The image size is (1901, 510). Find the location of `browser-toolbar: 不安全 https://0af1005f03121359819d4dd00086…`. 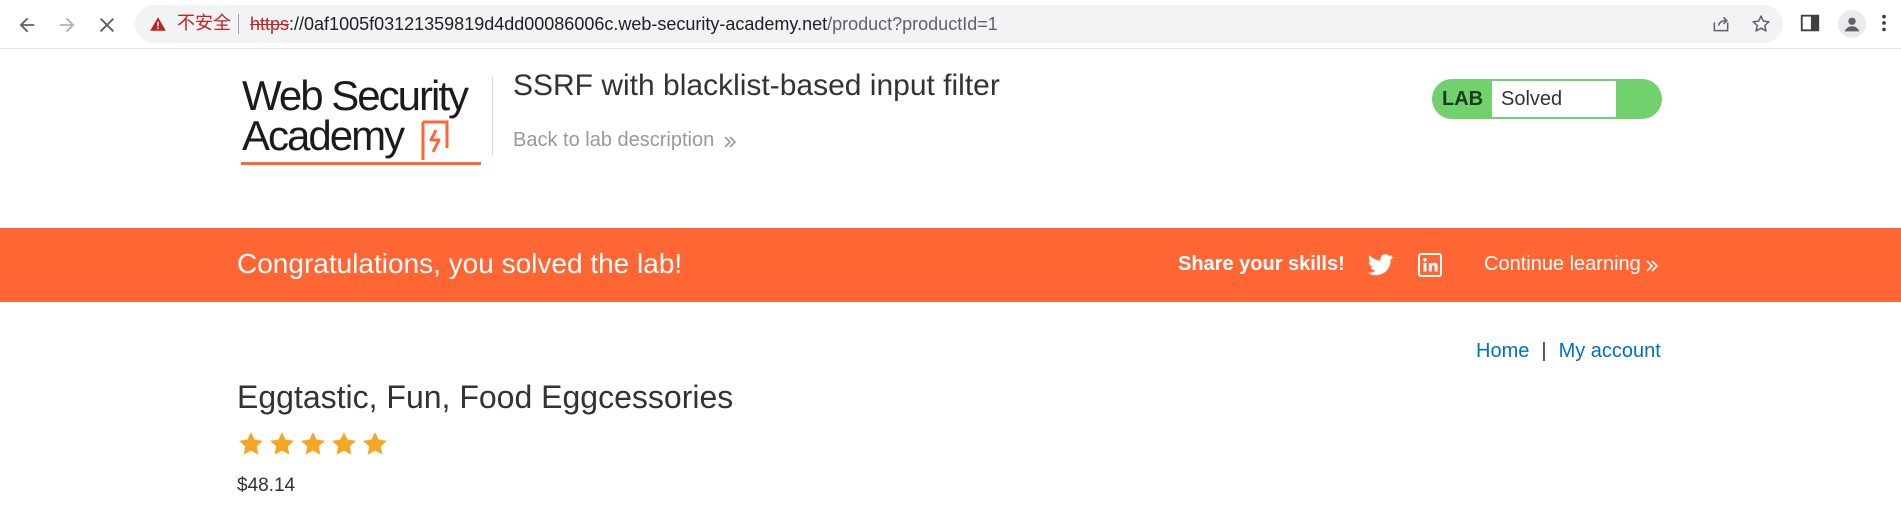

browser-toolbar: 不安全 https://0af1005f03121359819d4dd00086… is located at coordinates (950, 24).